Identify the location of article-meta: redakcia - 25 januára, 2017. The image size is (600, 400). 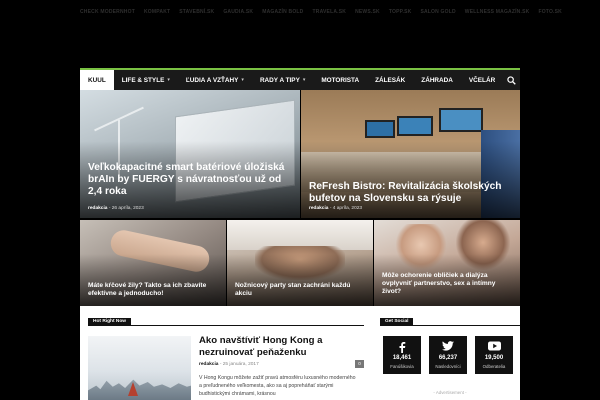
(229, 364).